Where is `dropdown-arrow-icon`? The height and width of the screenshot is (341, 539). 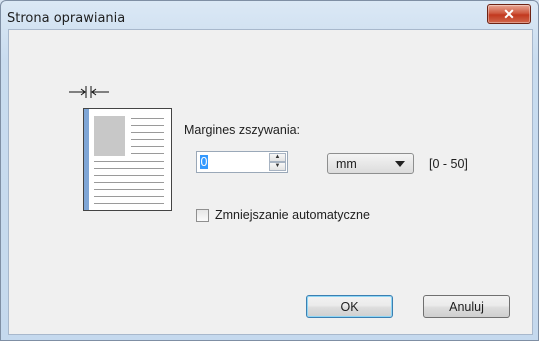 dropdown-arrow-icon is located at coordinates (400, 164).